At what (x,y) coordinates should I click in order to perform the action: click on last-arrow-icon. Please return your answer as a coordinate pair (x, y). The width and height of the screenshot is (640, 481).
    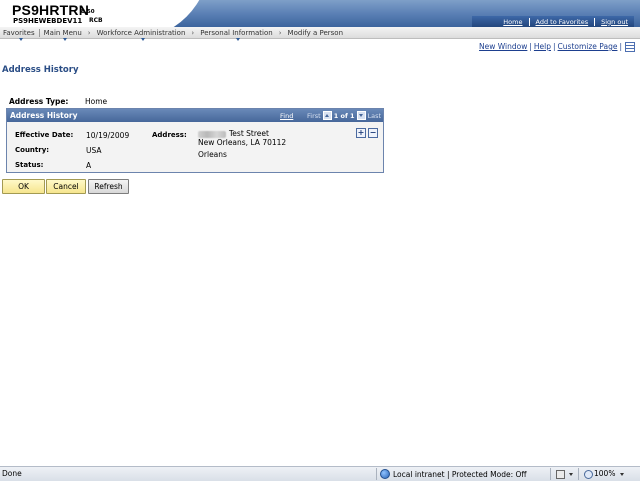
    Looking at the image, I should click on (361, 115).